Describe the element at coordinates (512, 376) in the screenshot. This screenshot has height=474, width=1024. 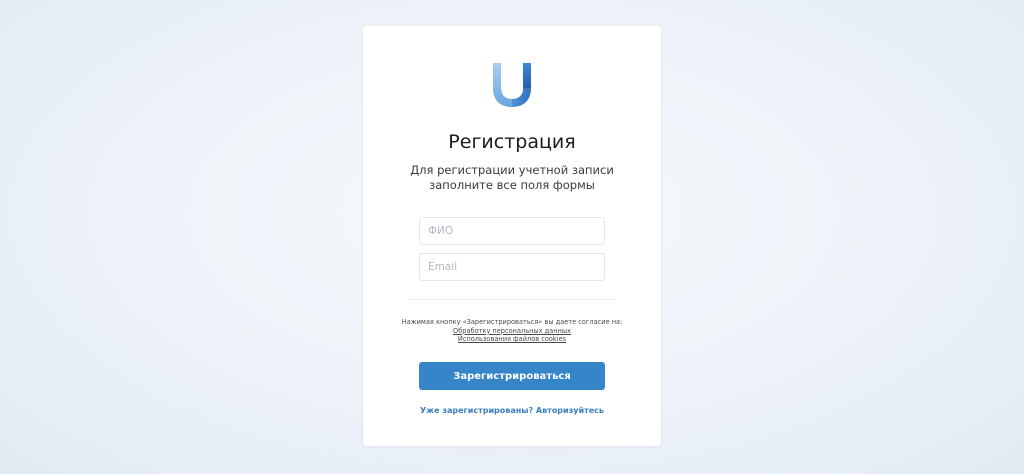
I see `register-button: Зарегистрироваться` at that location.